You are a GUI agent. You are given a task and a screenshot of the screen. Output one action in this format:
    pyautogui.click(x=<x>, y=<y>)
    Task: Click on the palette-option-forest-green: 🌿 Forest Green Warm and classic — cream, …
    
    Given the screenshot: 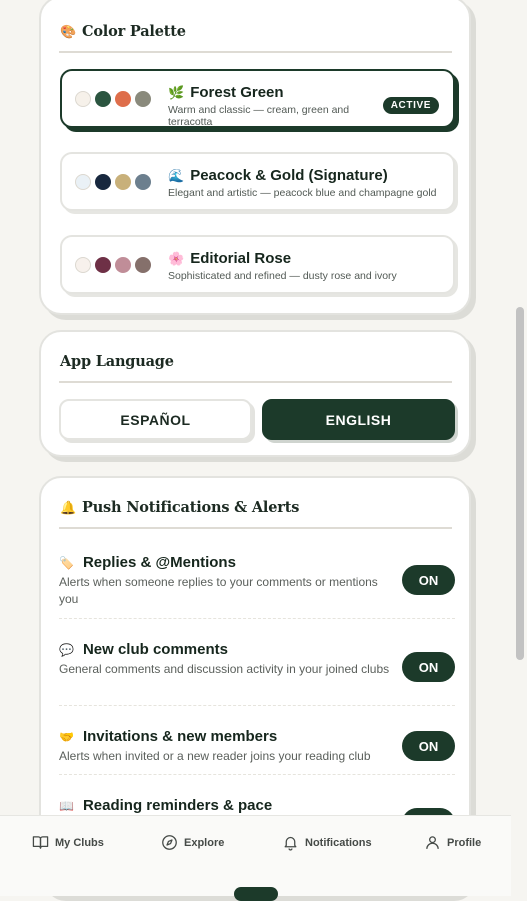 What is the action you would take?
    pyautogui.click(x=257, y=98)
    